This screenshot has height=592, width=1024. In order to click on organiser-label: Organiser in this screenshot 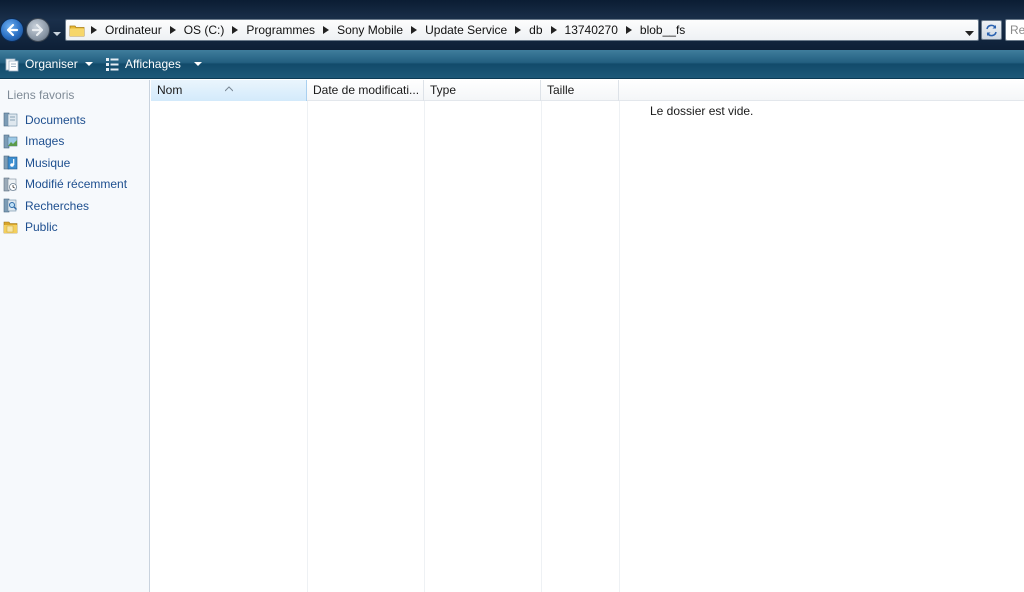, I will do `click(51, 64)`.